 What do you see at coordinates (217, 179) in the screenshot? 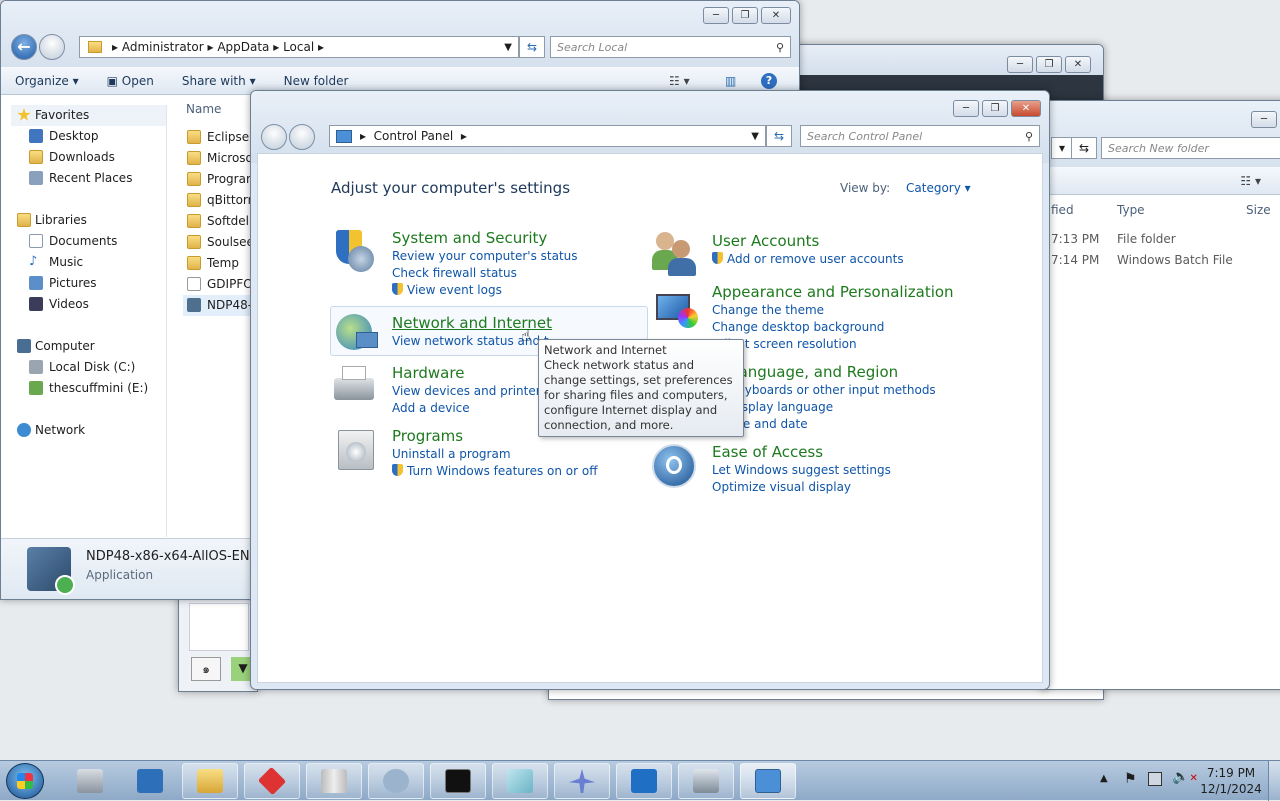
I see `list-item: Program` at bounding box center [217, 179].